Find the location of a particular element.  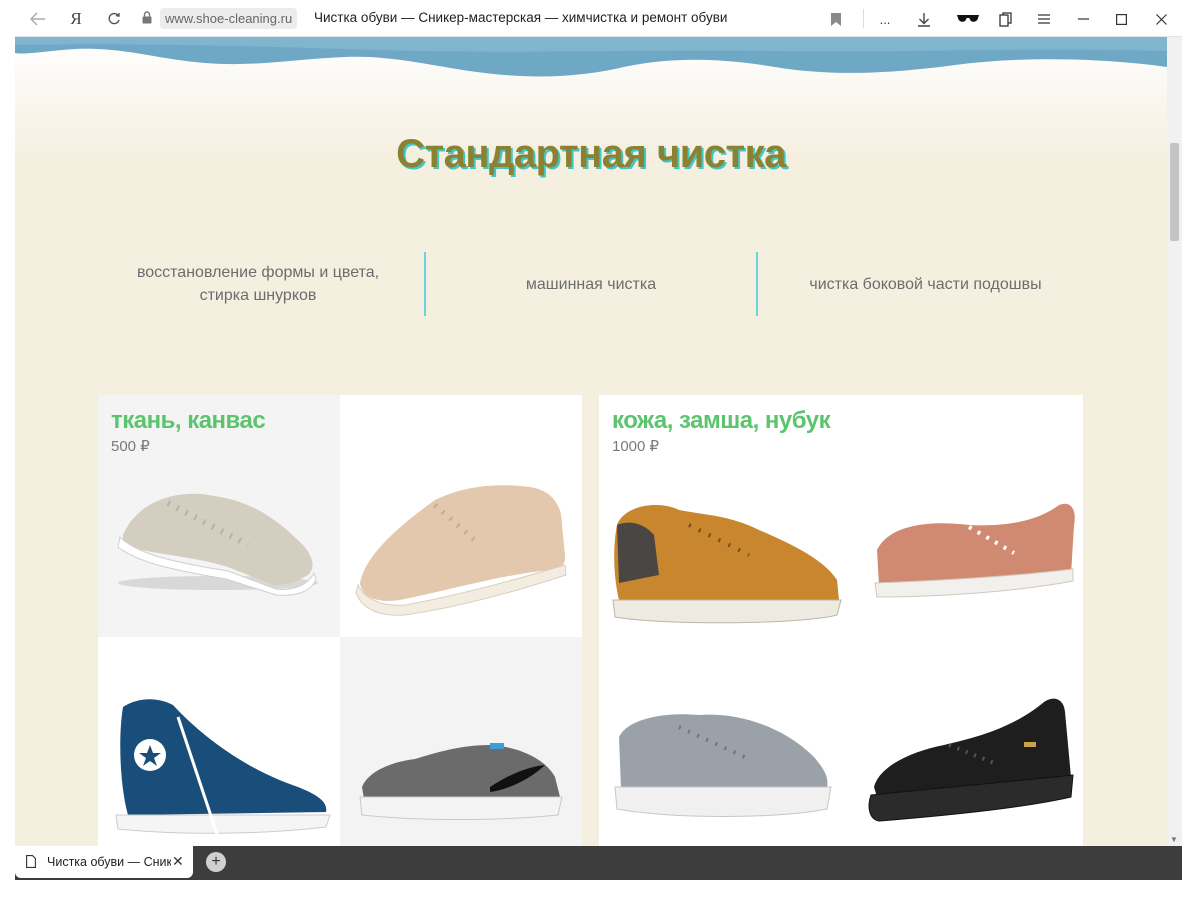

yandex-logo-icon: Я is located at coordinates (76, 19).